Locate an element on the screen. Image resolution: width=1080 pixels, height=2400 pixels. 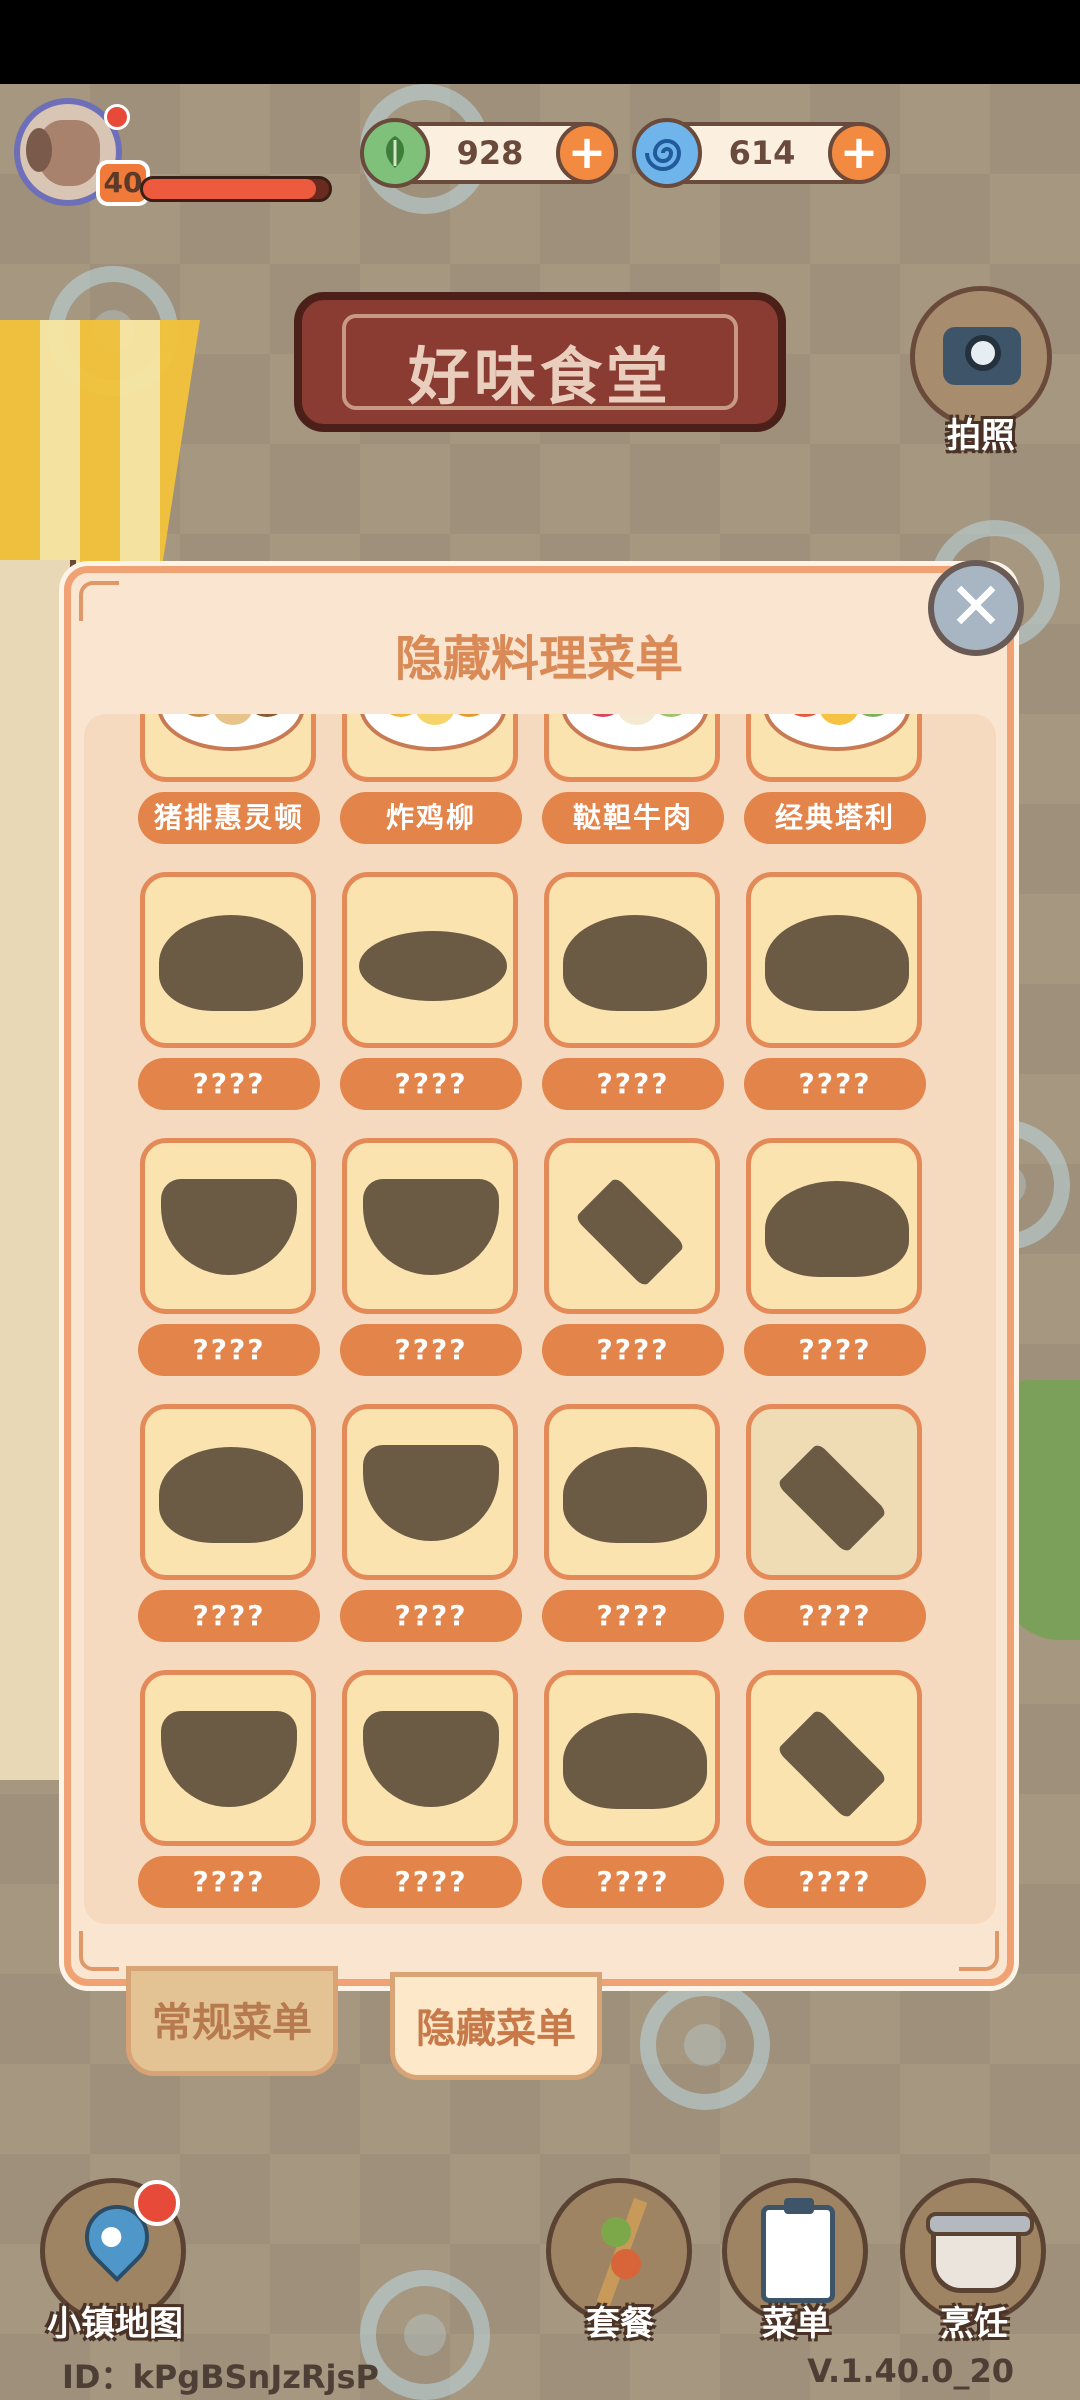
xp-bar is located at coordinates (236, 189).